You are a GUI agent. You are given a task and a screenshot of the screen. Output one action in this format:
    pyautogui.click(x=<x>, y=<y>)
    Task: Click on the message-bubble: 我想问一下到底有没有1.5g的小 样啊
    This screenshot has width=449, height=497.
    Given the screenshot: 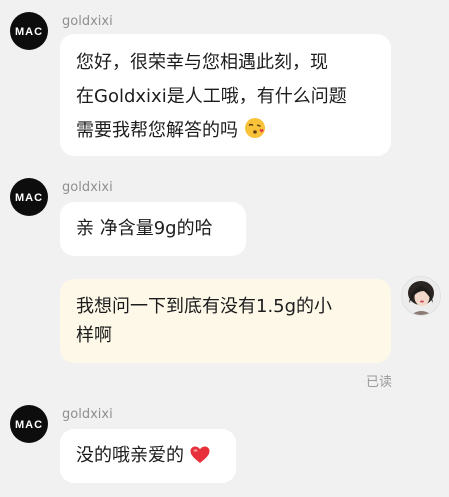 What is the action you would take?
    pyautogui.click(x=225, y=321)
    